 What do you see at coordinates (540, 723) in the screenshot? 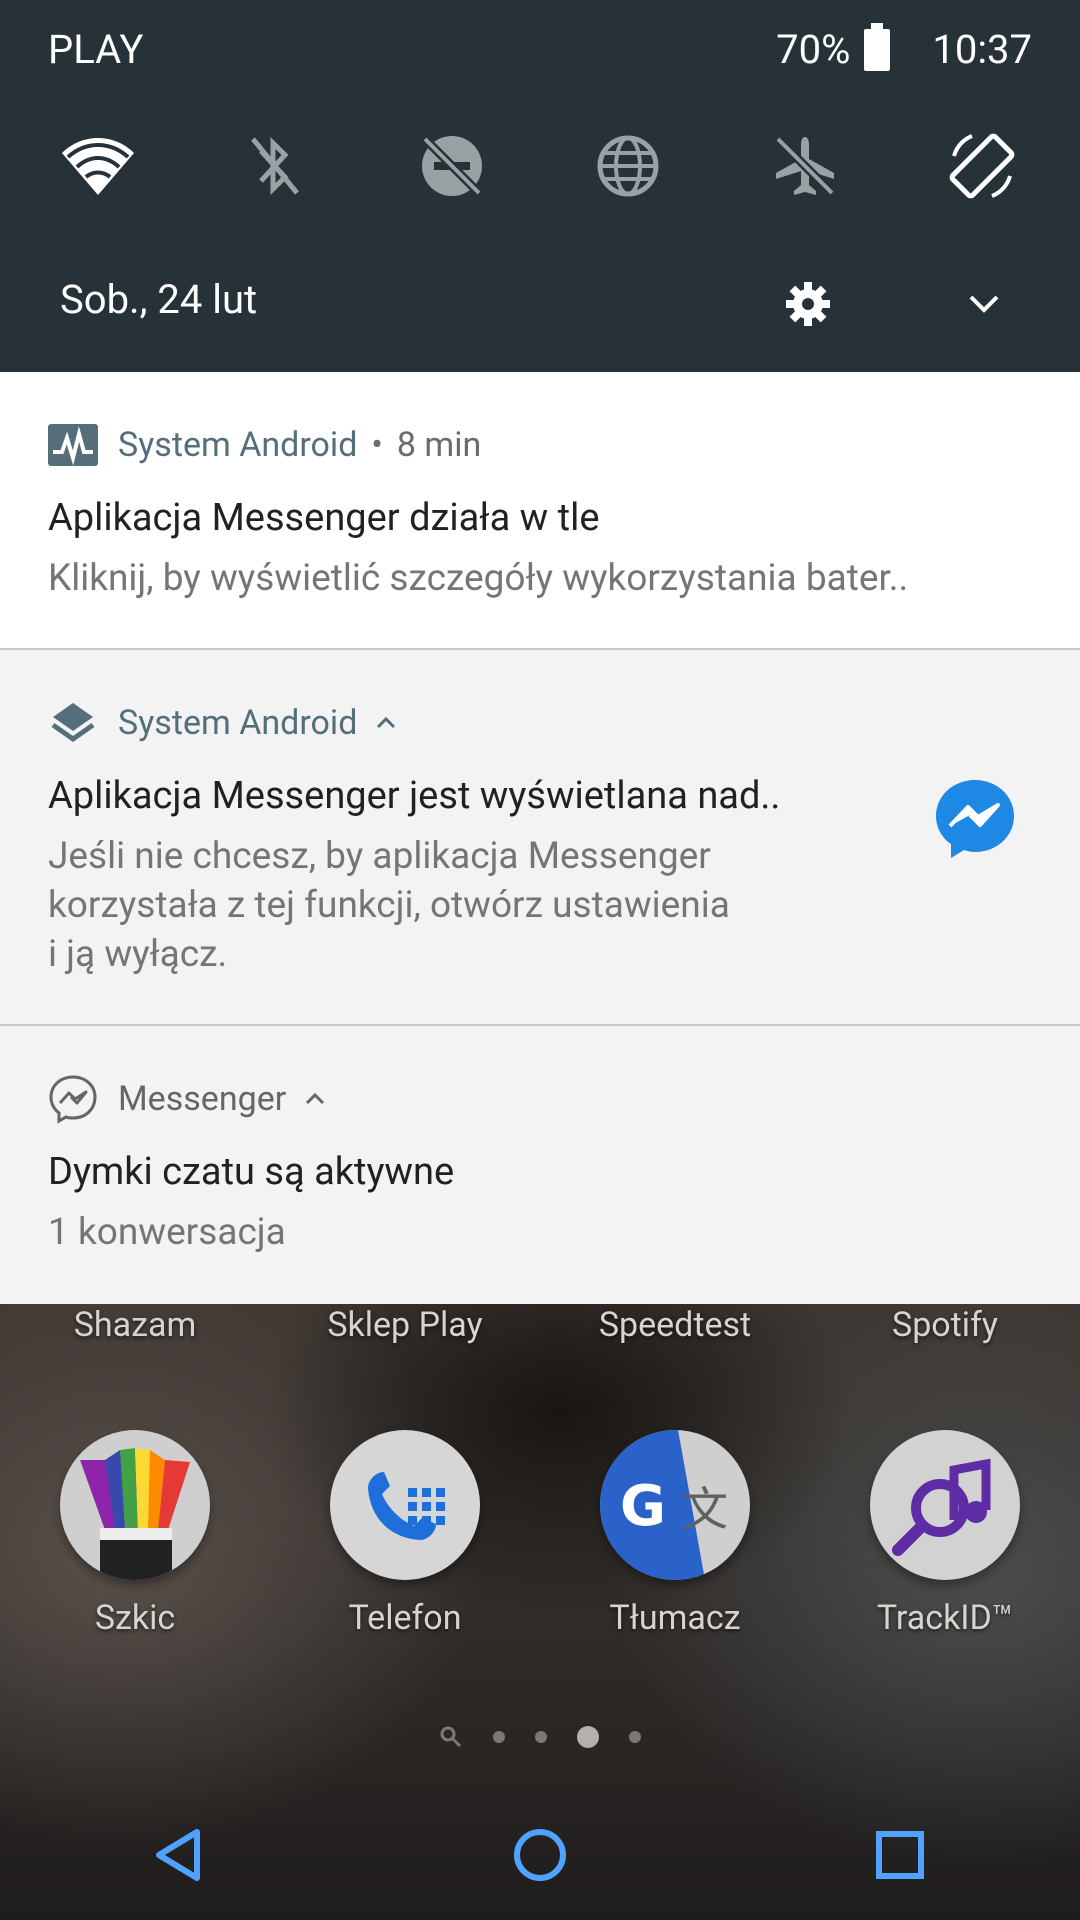
I see `notification-header: System Android` at bounding box center [540, 723].